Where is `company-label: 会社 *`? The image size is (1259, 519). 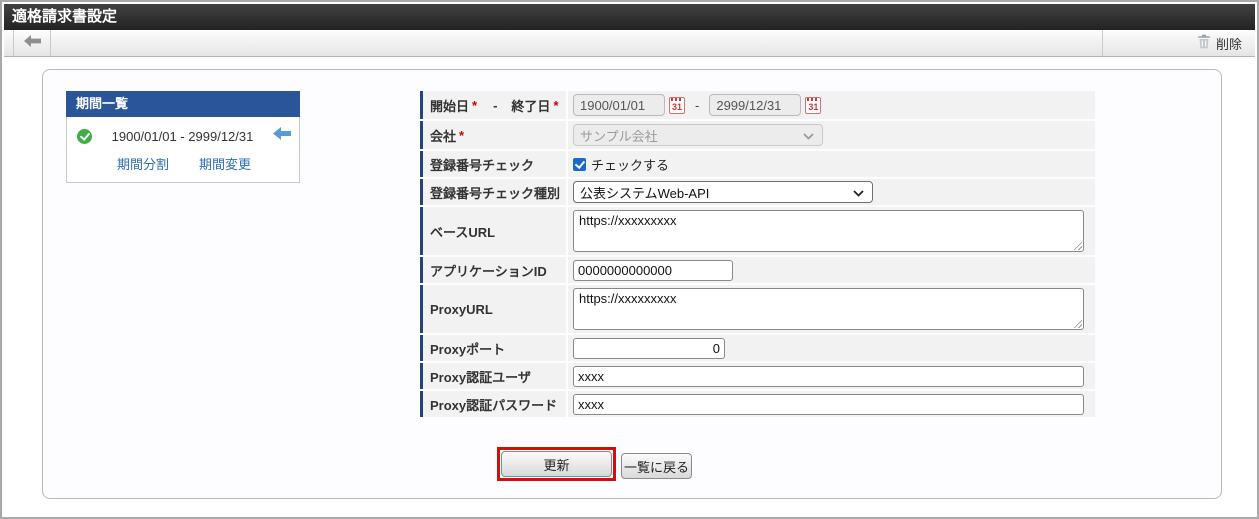 company-label: 会社 * is located at coordinates (493, 135).